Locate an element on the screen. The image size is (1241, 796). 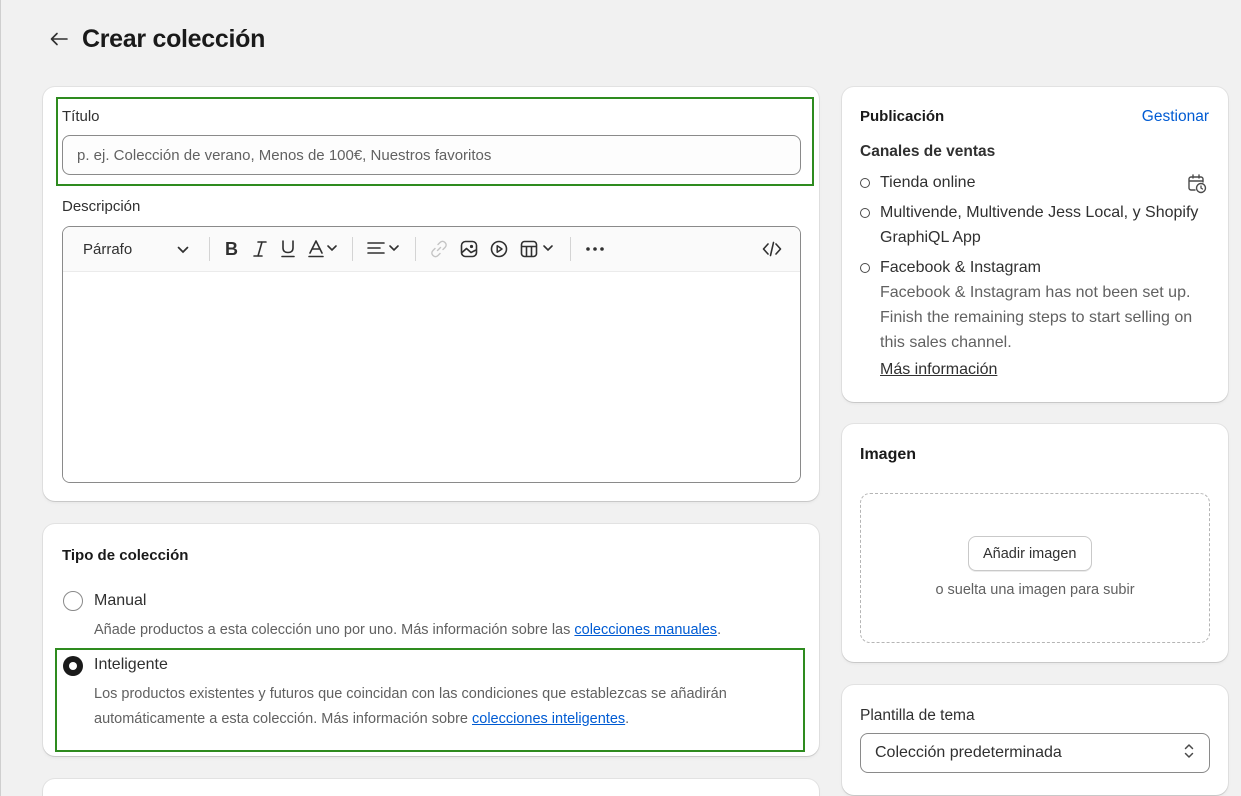
bold-icon: B is located at coordinates (232, 249).